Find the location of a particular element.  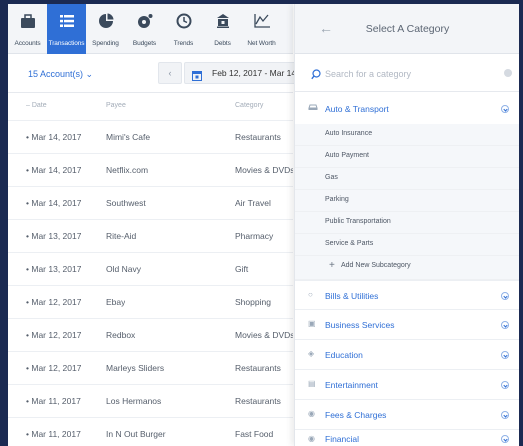

calendar-icon is located at coordinates (197, 75).